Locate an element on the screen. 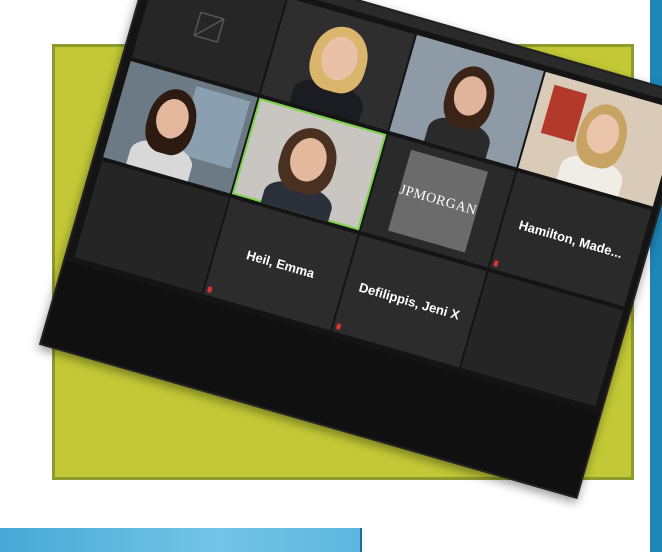 The image size is (662, 552). bottom-banner-image is located at coordinates (181, 540).